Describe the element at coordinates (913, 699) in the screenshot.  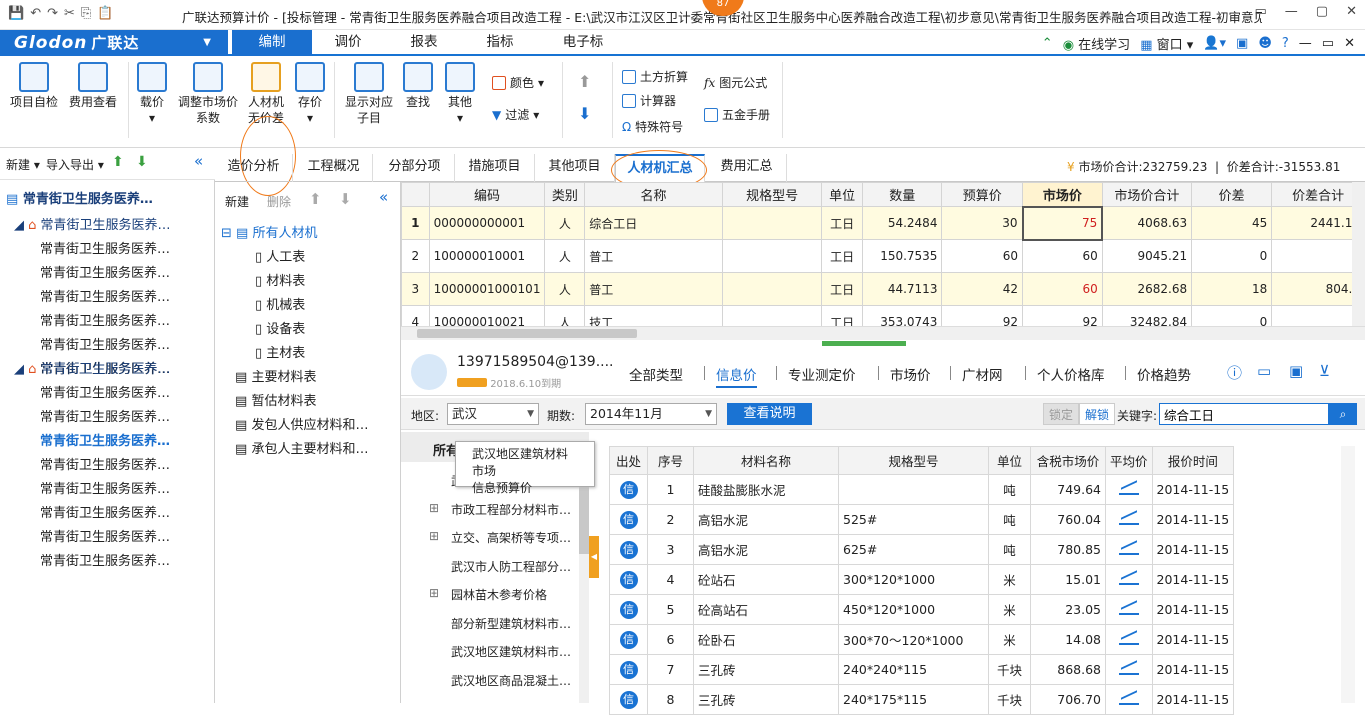
I see `price-cell: 240*175*115` at that location.